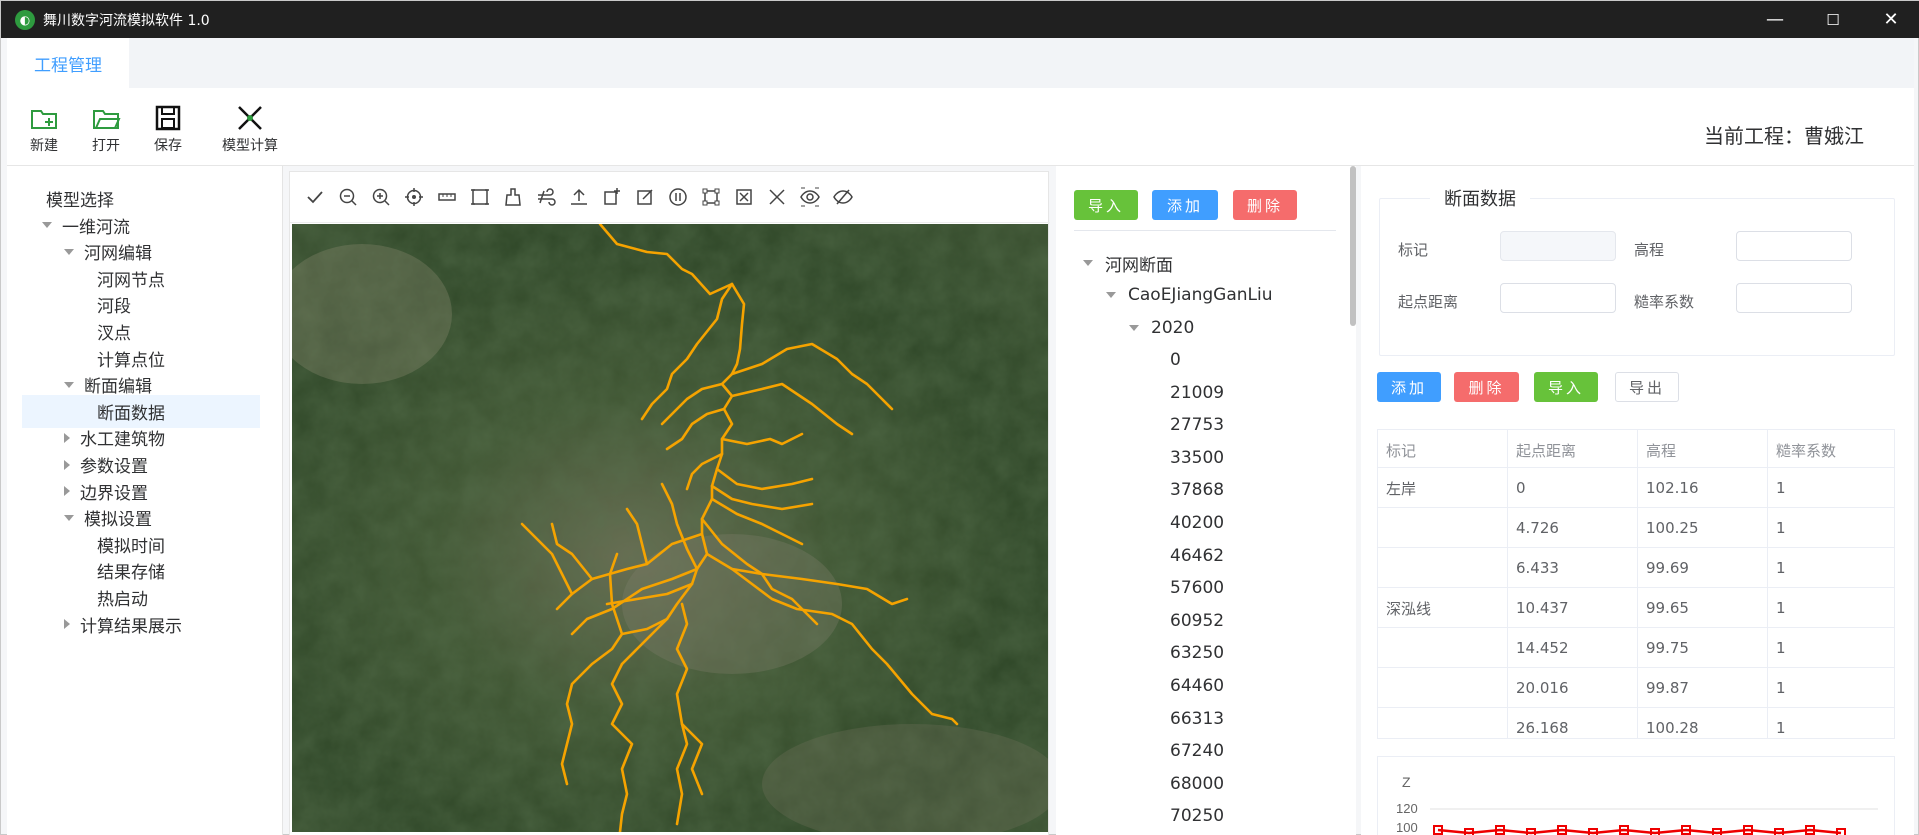  I want to click on add-feature-icon, so click(611, 197).